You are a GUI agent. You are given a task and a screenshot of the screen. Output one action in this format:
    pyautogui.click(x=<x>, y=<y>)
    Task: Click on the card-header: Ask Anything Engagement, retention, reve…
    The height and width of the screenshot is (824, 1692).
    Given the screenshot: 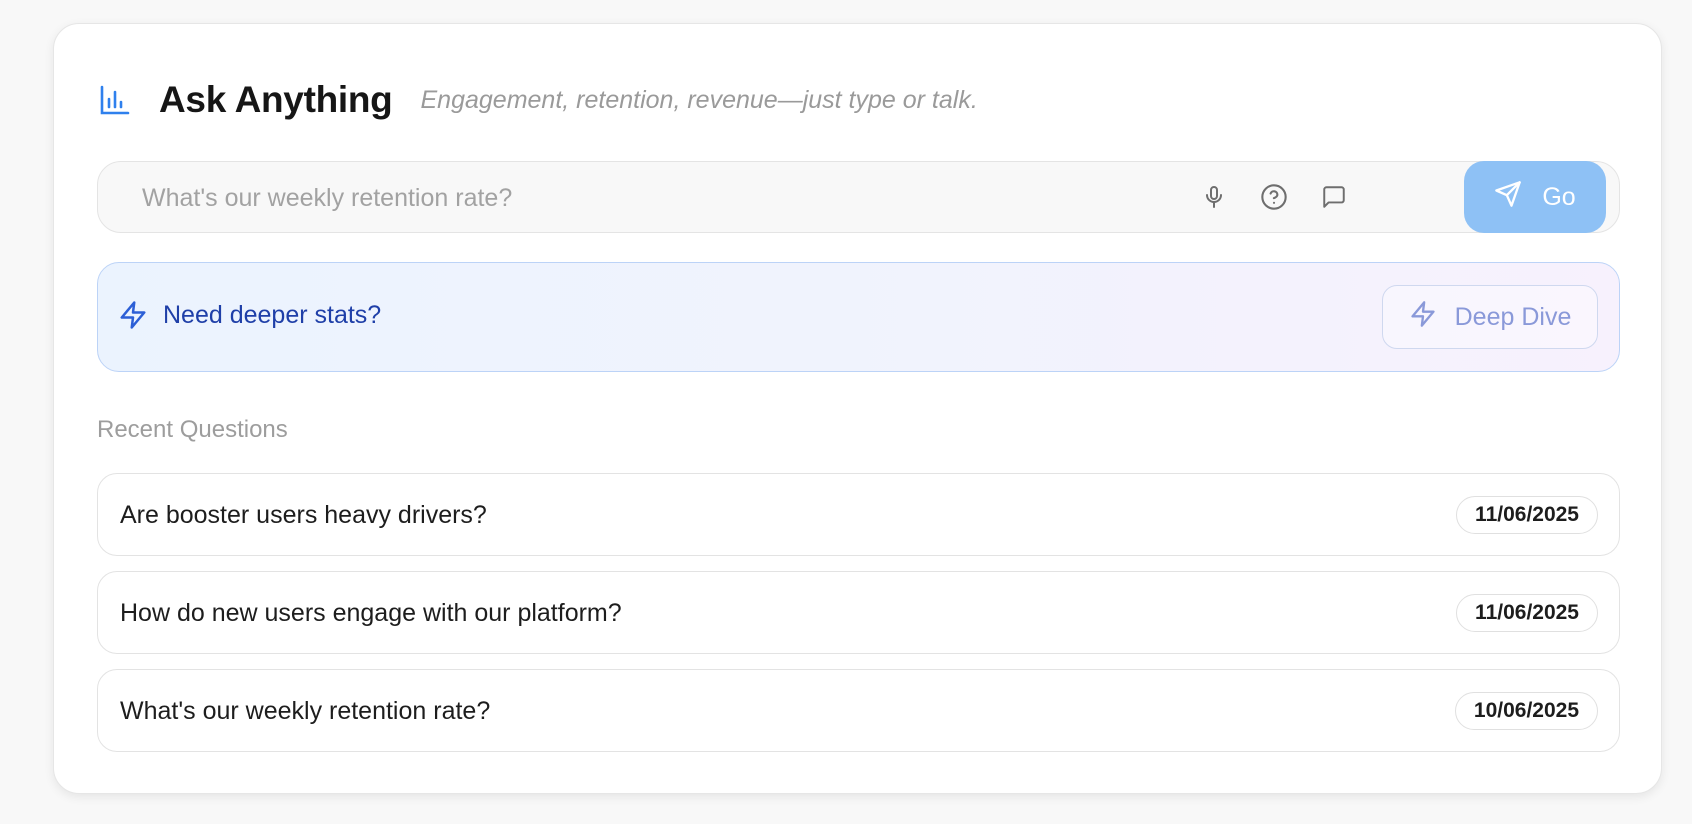 What is the action you would take?
    pyautogui.click(x=537, y=100)
    